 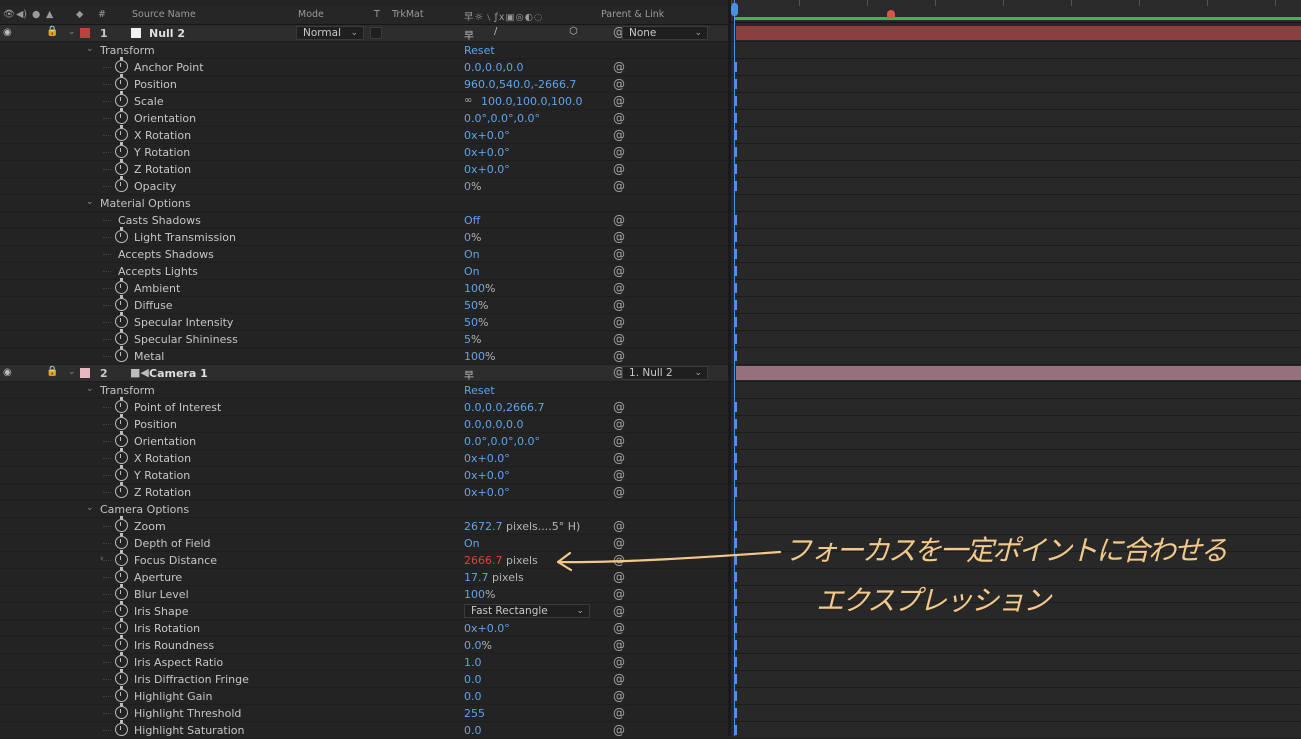 What do you see at coordinates (364, 610) in the screenshot?
I see `property-row: Iris Shape Fast Rectangle ⌄ @` at bounding box center [364, 610].